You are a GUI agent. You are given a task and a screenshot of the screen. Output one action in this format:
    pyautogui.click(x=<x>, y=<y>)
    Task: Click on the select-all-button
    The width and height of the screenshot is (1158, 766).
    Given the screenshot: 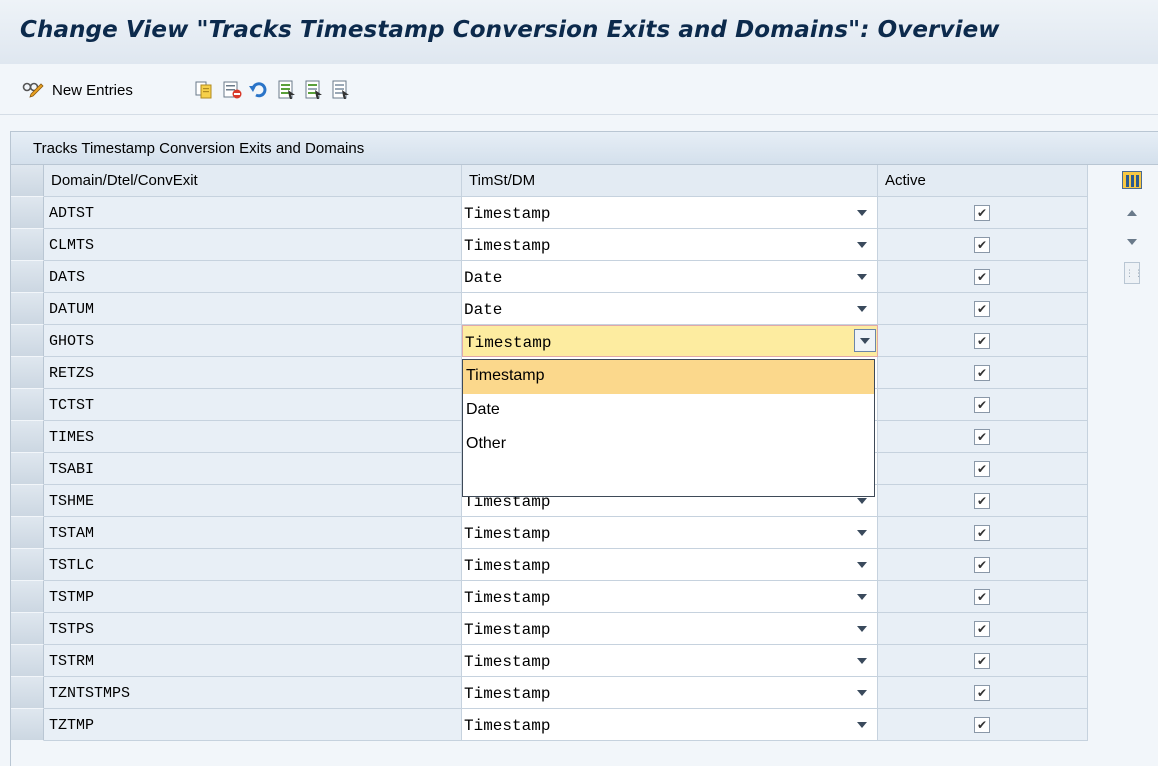 What is the action you would take?
    pyautogui.click(x=287, y=90)
    